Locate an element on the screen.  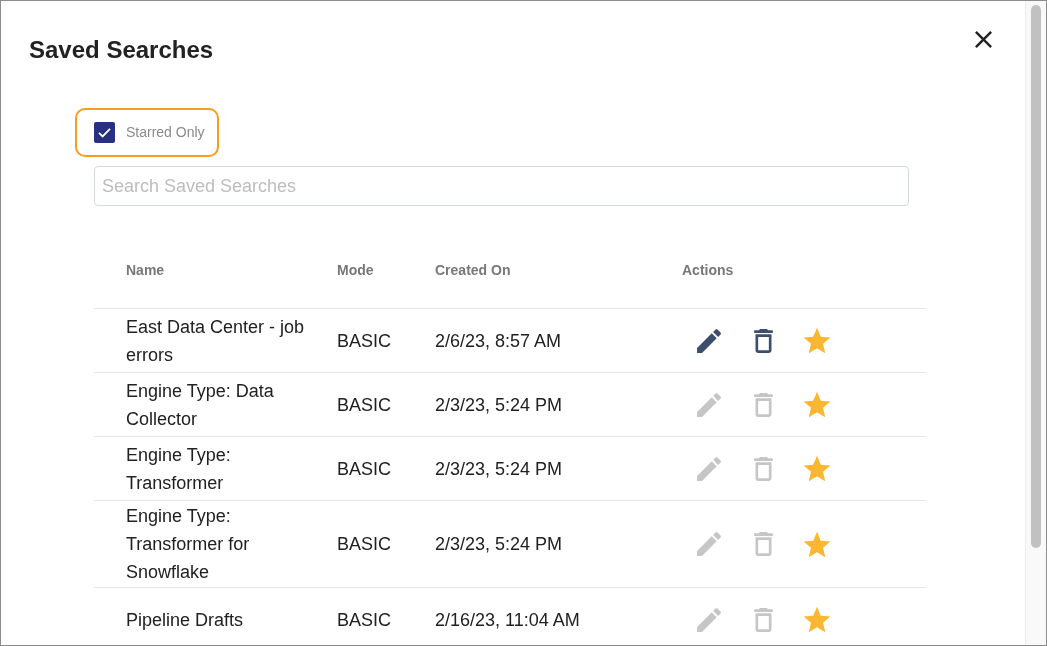
search-field: Search Saved Searches is located at coordinates (501, 186).